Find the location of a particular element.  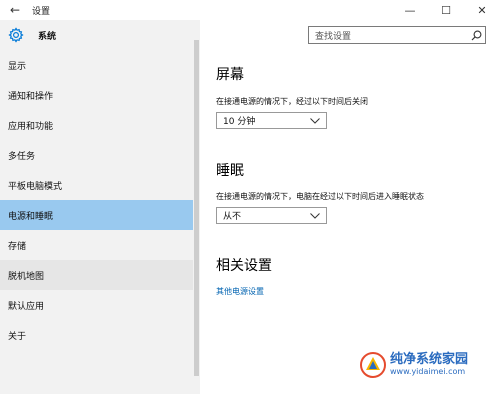

search-box: 查找设置 is located at coordinates (397, 35).